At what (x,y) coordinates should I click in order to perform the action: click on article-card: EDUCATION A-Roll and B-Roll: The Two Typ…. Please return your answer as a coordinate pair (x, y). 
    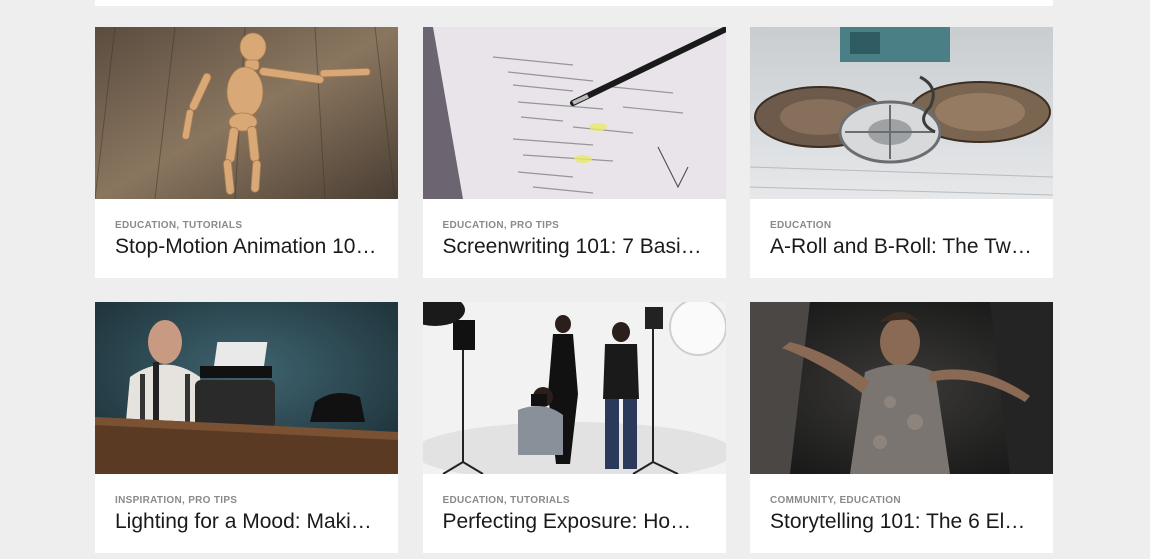
    Looking at the image, I should click on (901, 152).